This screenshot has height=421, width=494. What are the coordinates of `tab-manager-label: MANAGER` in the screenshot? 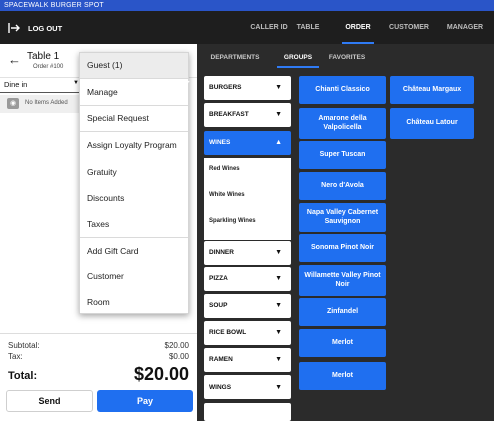 It's located at (465, 27).